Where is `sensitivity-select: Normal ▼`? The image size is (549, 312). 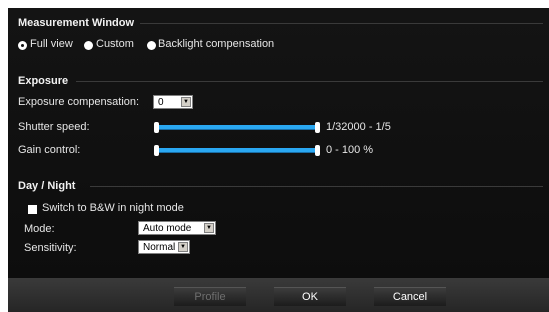 sensitivity-select: Normal ▼ is located at coordinates (164, 247).